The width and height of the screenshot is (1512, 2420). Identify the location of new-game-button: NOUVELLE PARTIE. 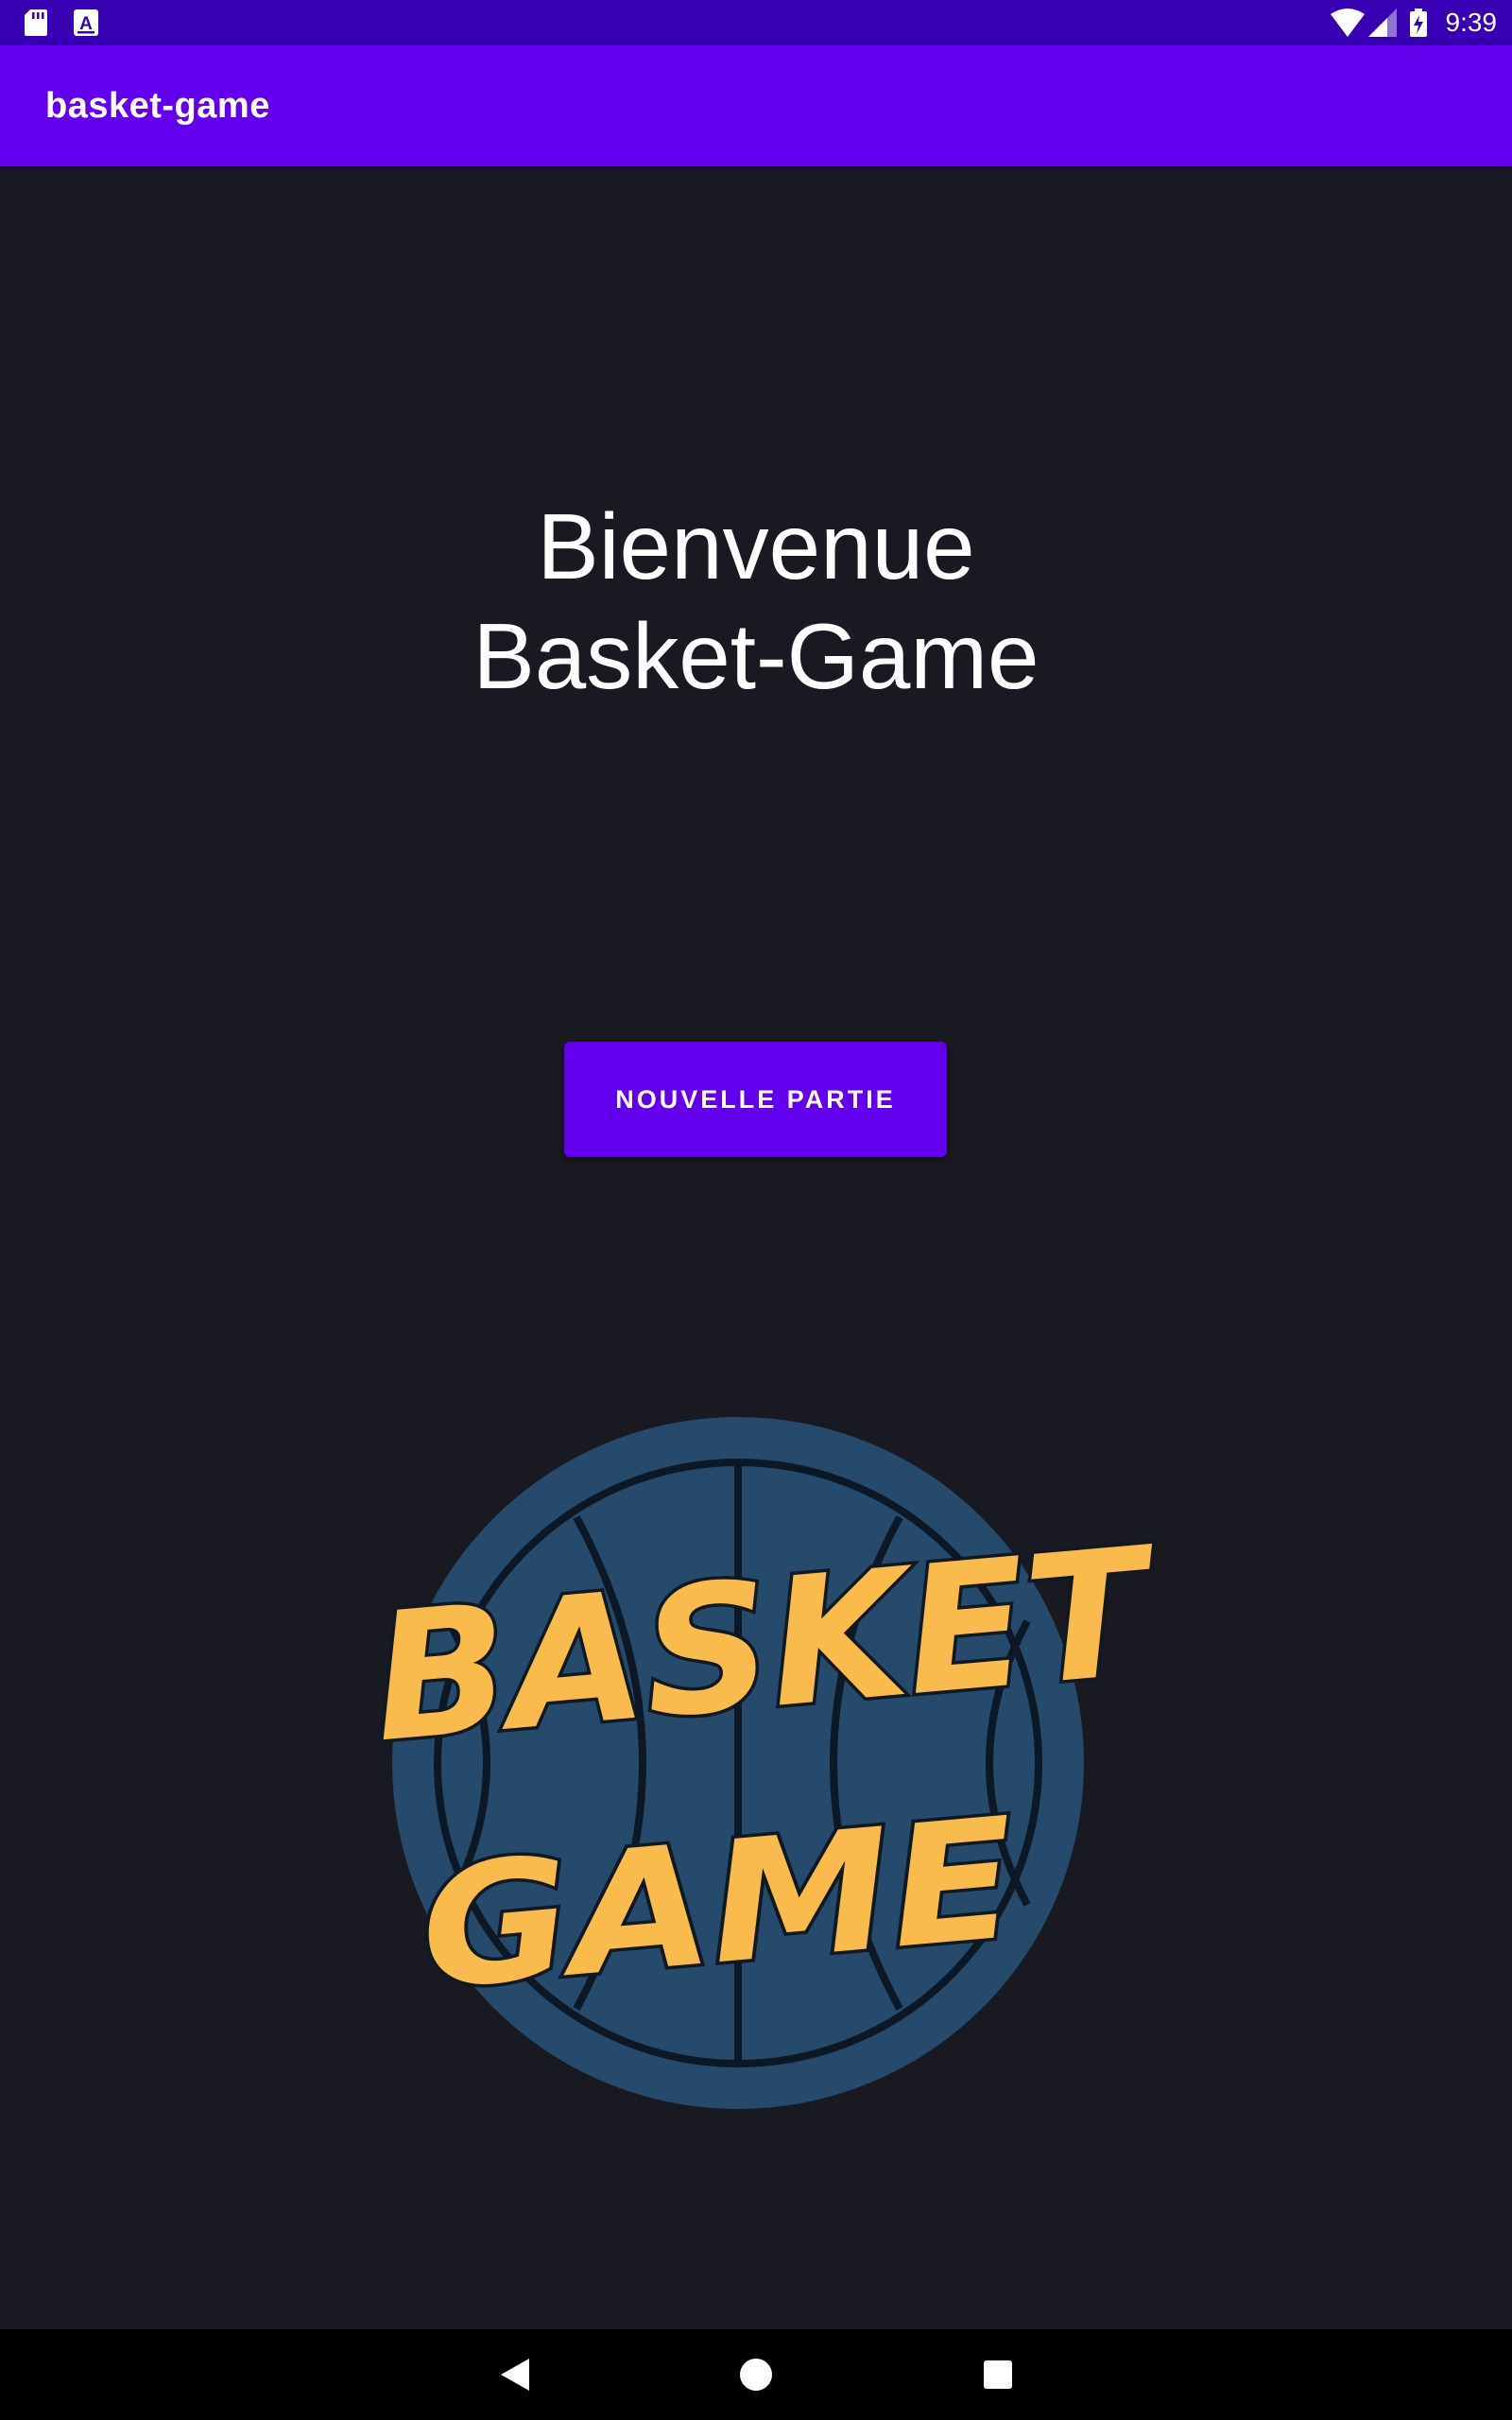
(755, 1099).